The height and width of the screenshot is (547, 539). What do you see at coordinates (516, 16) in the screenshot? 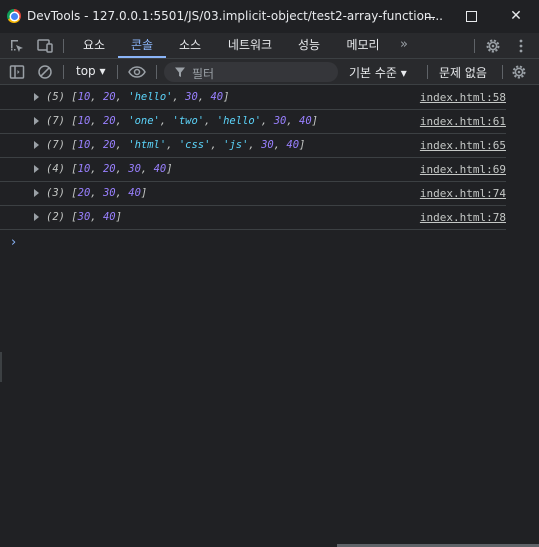
I see `close-button: ✕` at bounding box center [516, 16].